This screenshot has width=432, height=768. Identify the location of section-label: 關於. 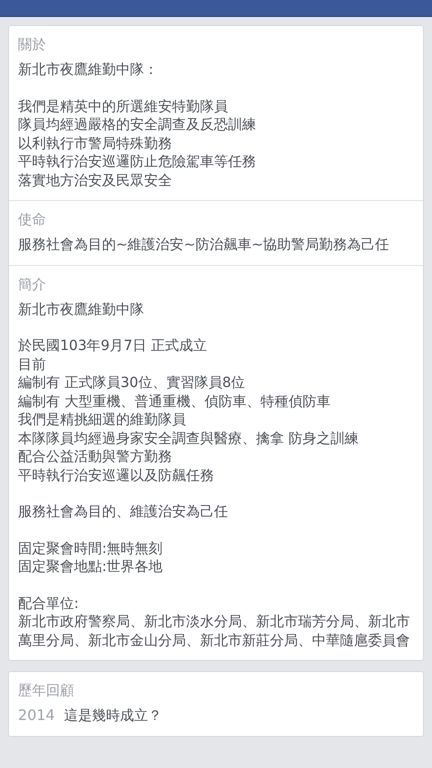
(32, 45).